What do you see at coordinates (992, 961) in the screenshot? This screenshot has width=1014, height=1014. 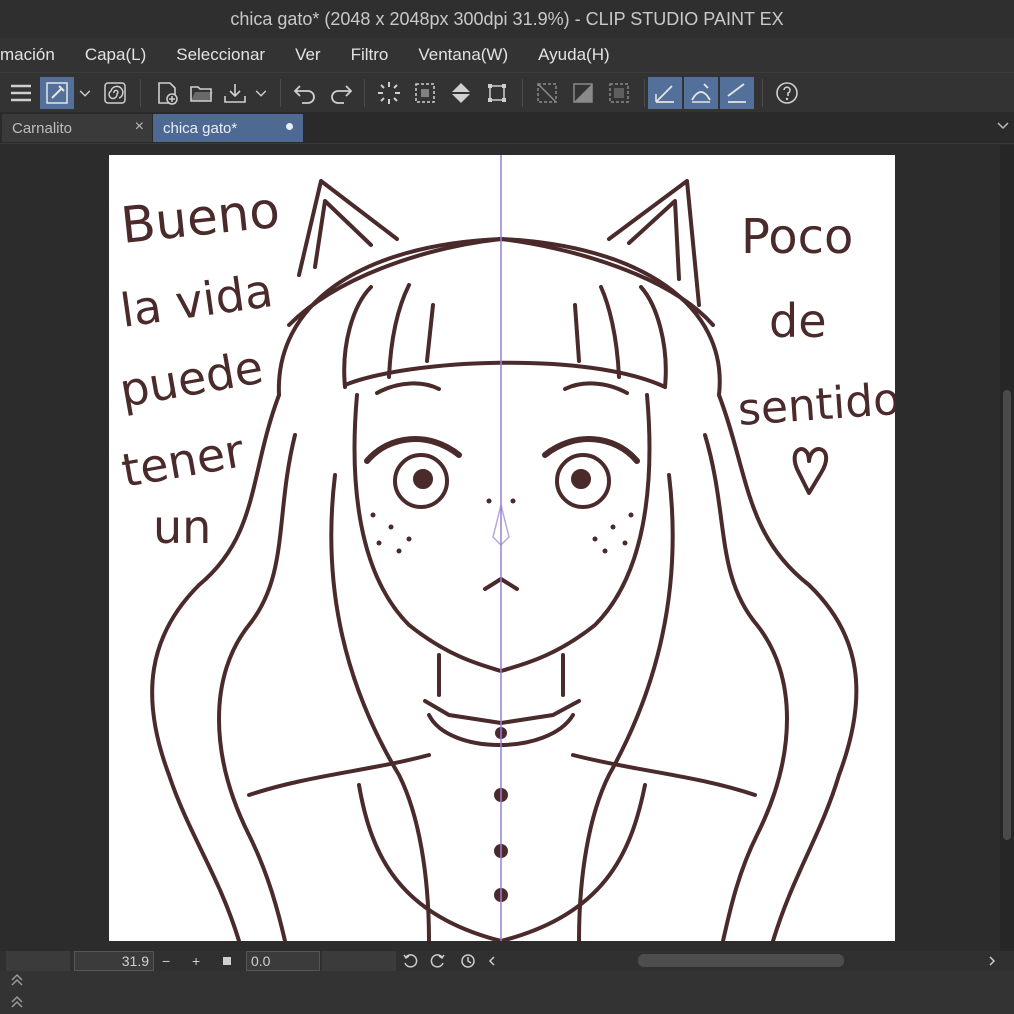 I see `scroll-right-icon` at bounding box center [992, 961].